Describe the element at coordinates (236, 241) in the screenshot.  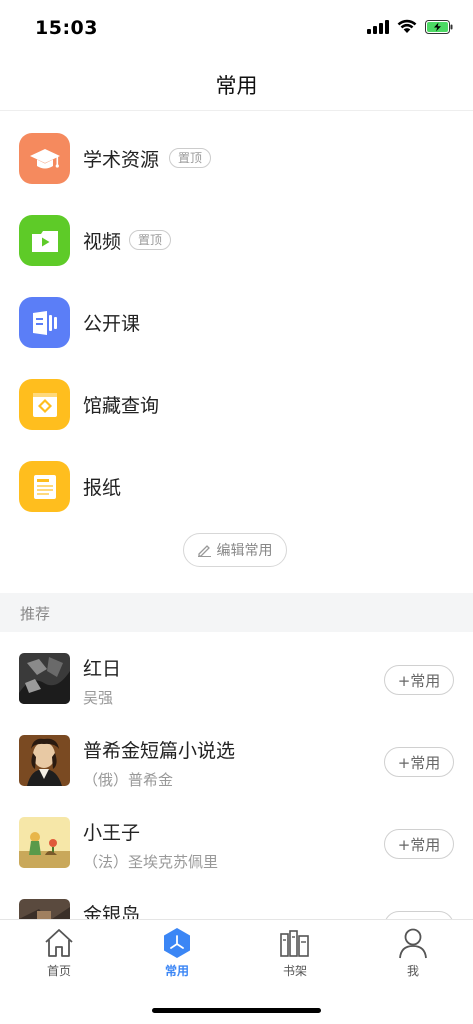
I see `favorite-item-video: 视频 置顶` at that location.